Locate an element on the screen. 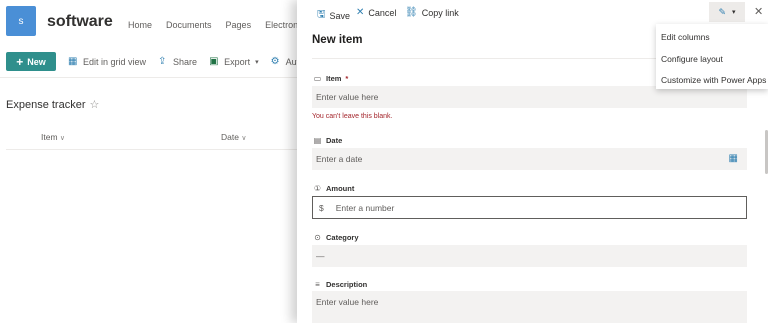 The image size is (768, 323). amount-field-label: ① Amount is located at coordinates (333, 188).